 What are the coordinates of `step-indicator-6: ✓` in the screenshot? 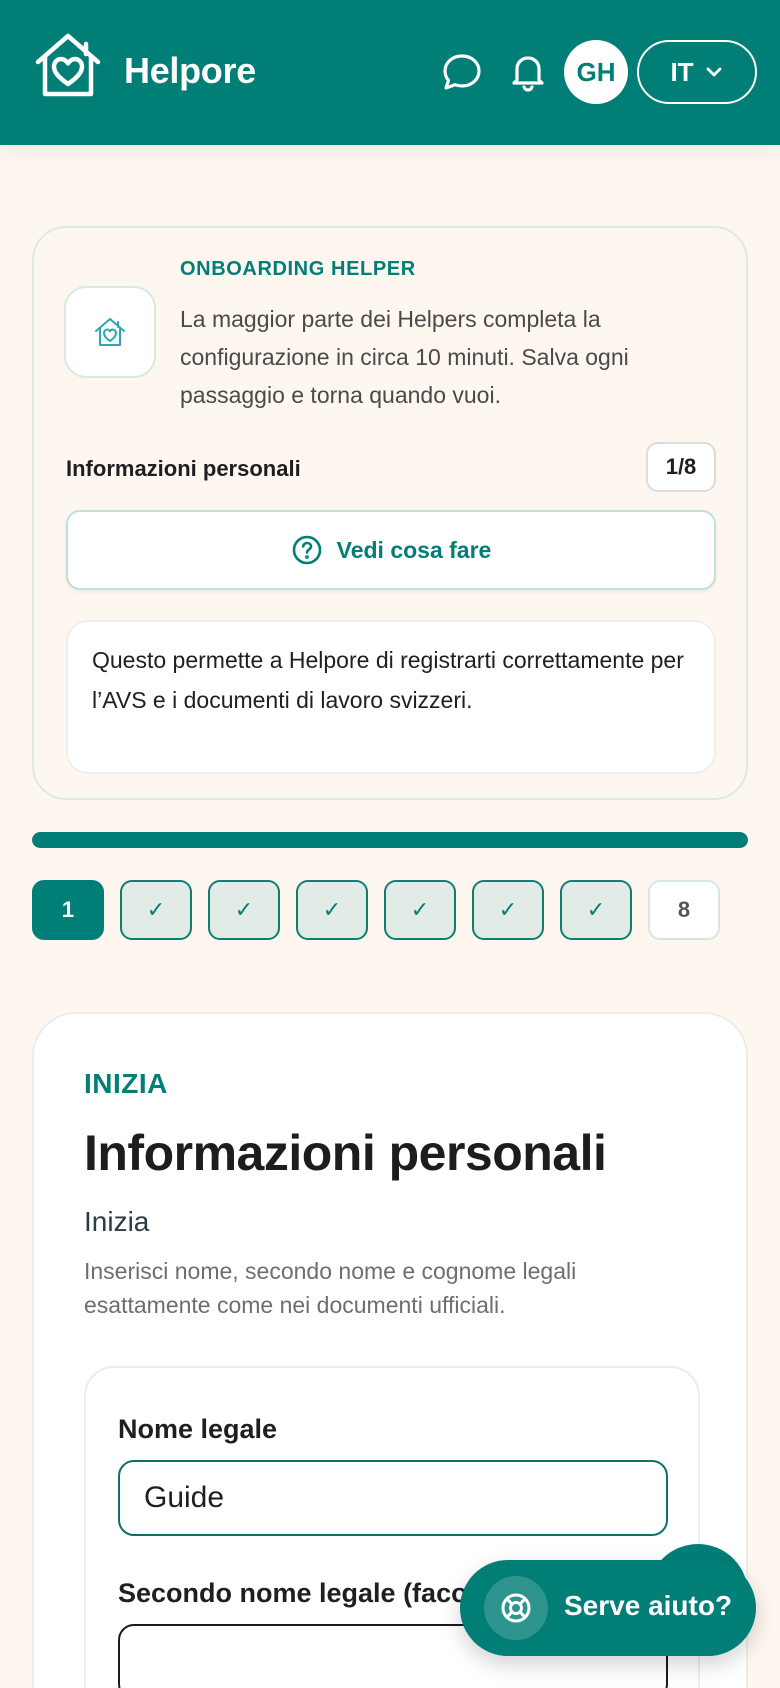 It's located at (508, 910).